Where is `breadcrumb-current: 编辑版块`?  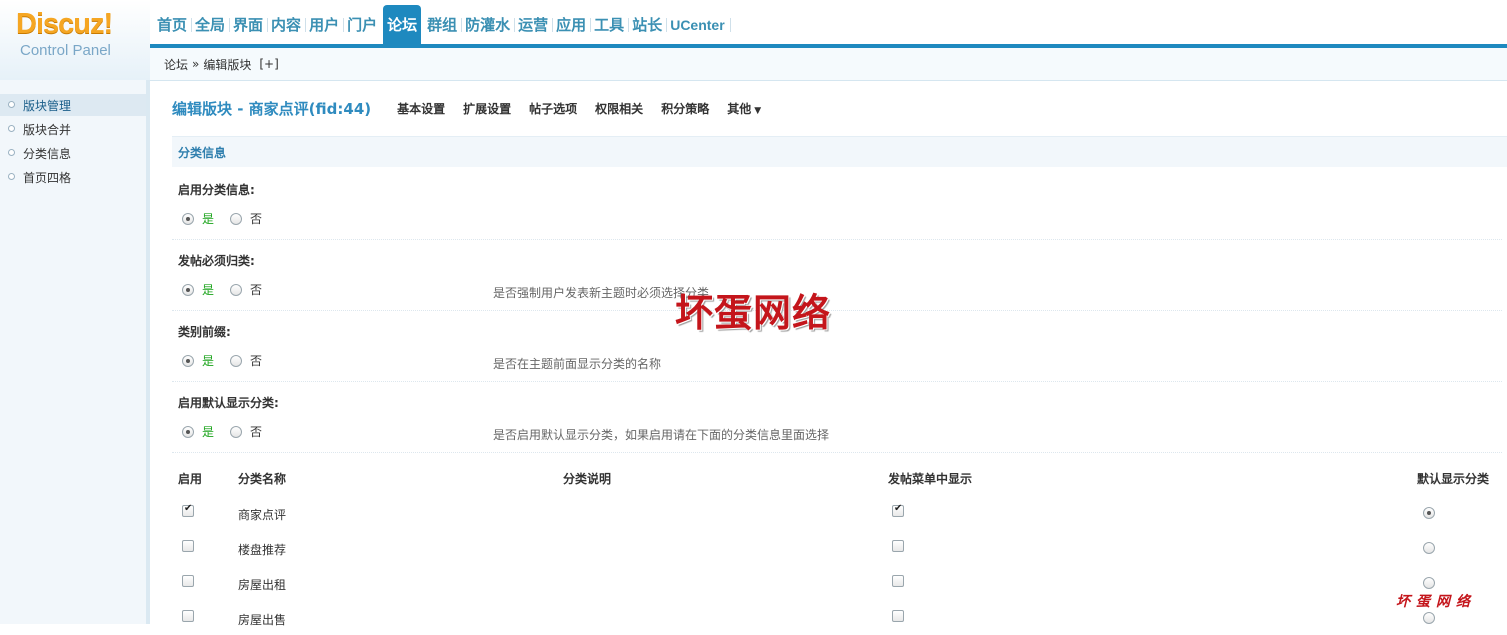 breadcrumb-current: 编辑版块 is located at coordinates (227, 64).